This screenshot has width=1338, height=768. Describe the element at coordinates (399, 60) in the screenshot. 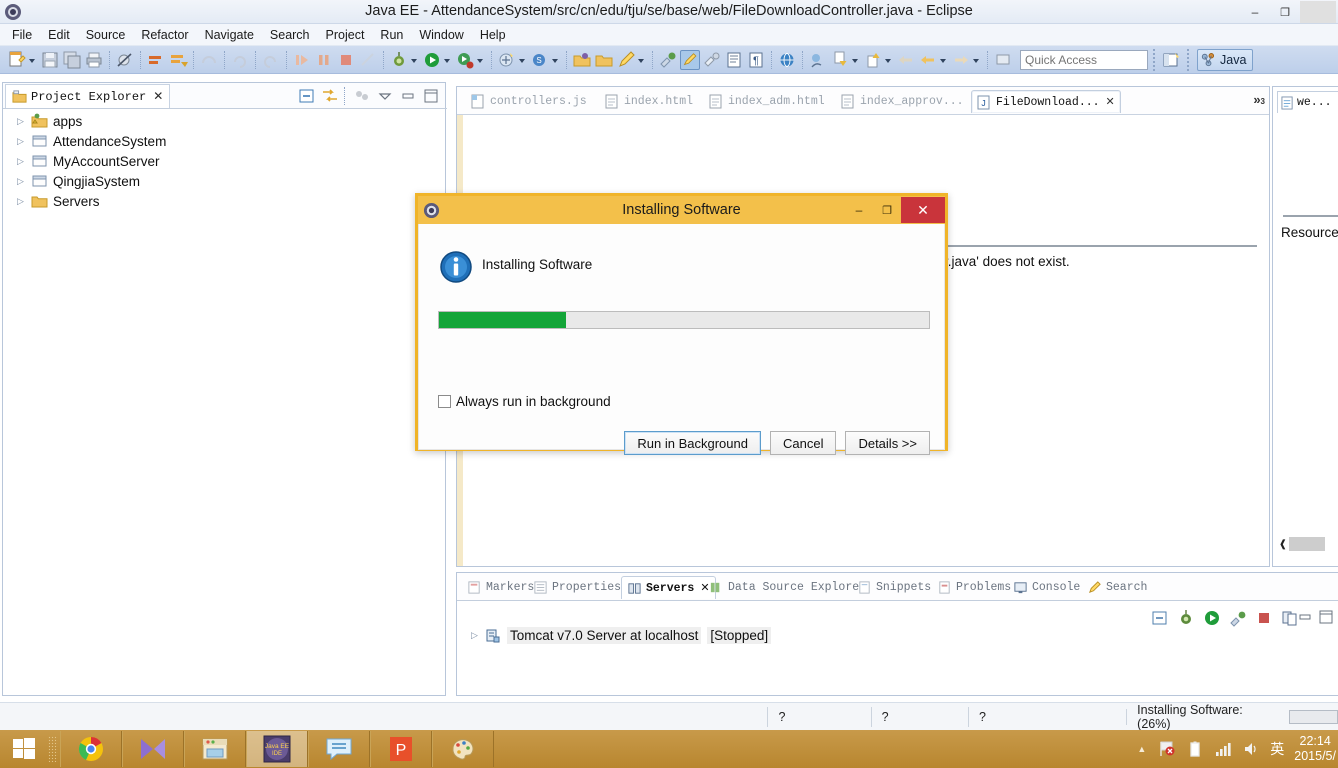

I see `debug-icon` at that location.